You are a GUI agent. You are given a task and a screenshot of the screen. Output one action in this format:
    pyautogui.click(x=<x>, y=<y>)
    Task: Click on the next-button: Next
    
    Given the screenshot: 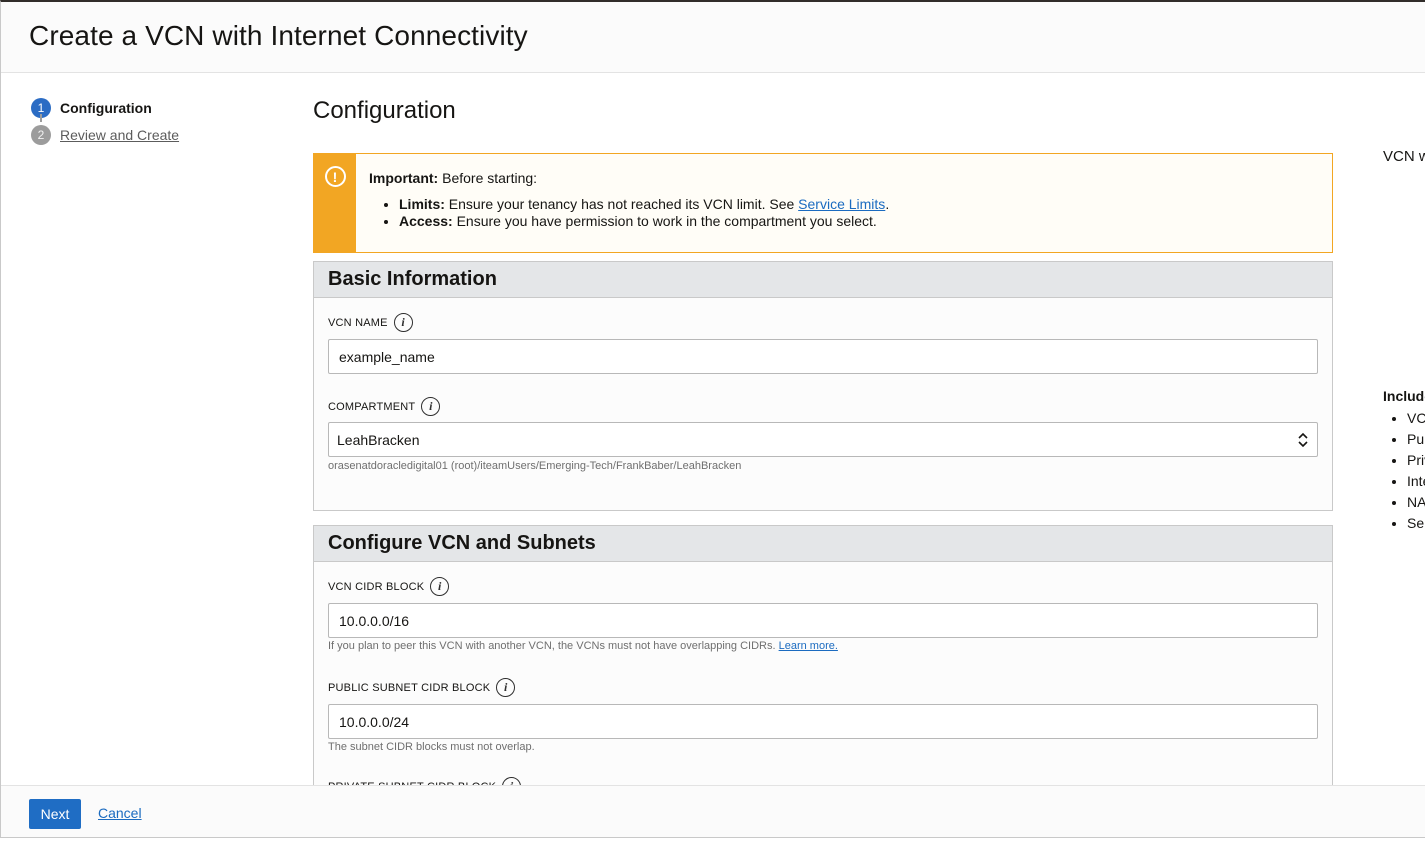 What is the action you would take?
    pyautogui.click(x=55, y=814)
    